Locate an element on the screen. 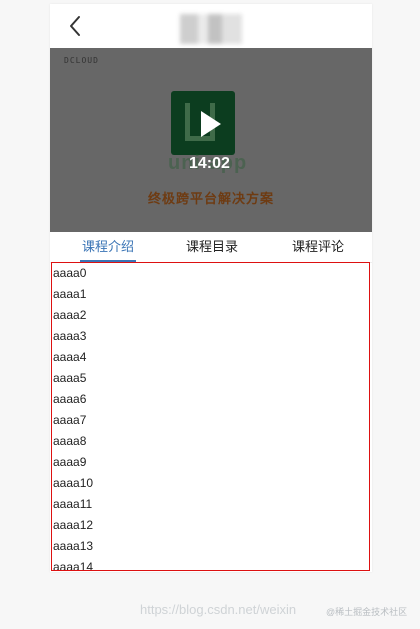 The height and width of the screenshot is (629, 420). tab-course-catalog: 课程目录 is located at coordinates (212, 247).